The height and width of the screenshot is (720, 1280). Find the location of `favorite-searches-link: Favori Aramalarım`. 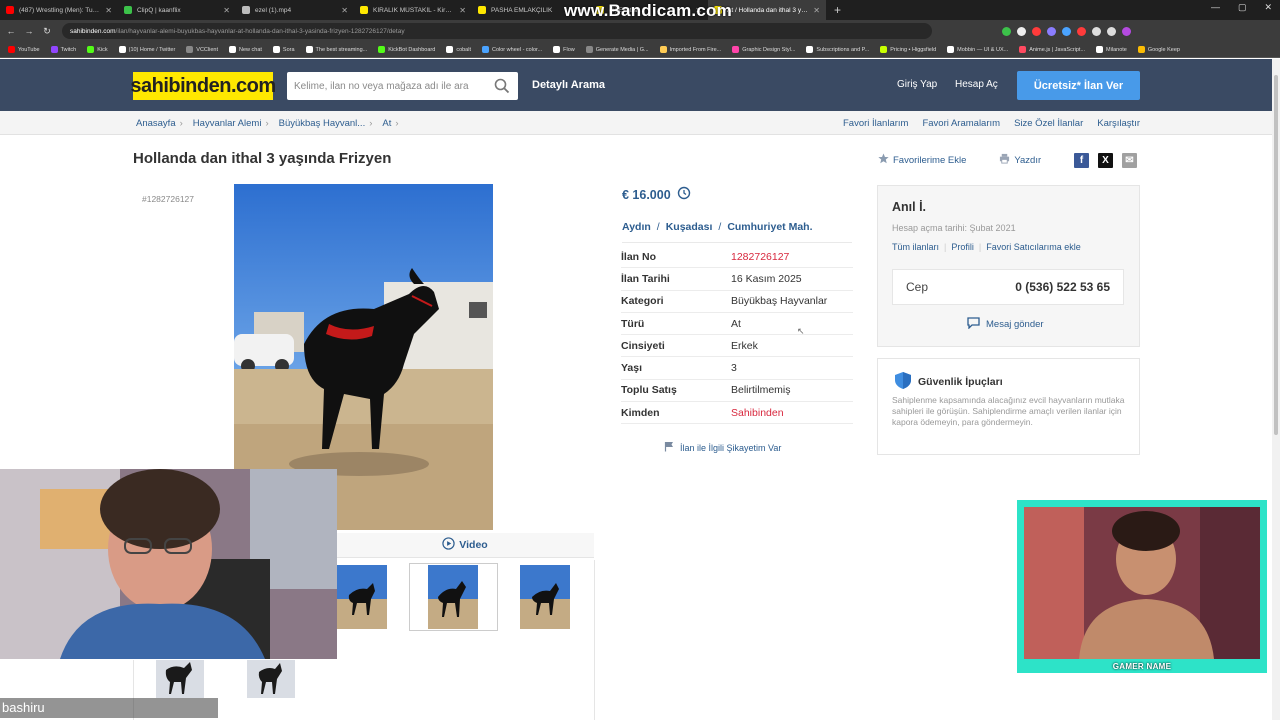

favorite-searches-link: Favori Aramalarım is located at coordinates (961, 123).